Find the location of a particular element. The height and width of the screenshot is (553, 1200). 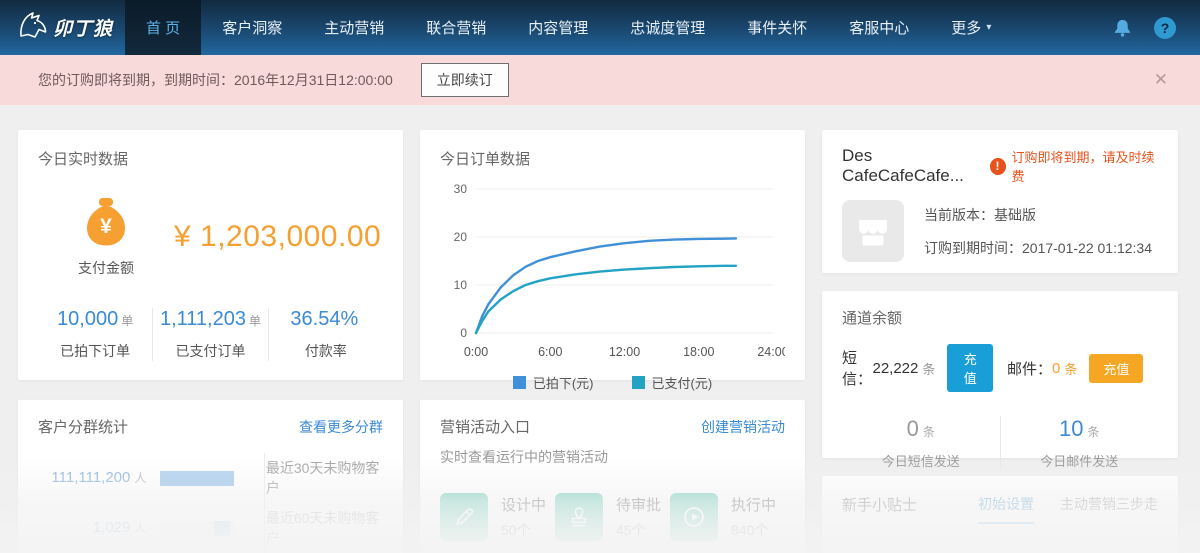

legend-item: 已拍下(元) is located at coordinates (553, 382).